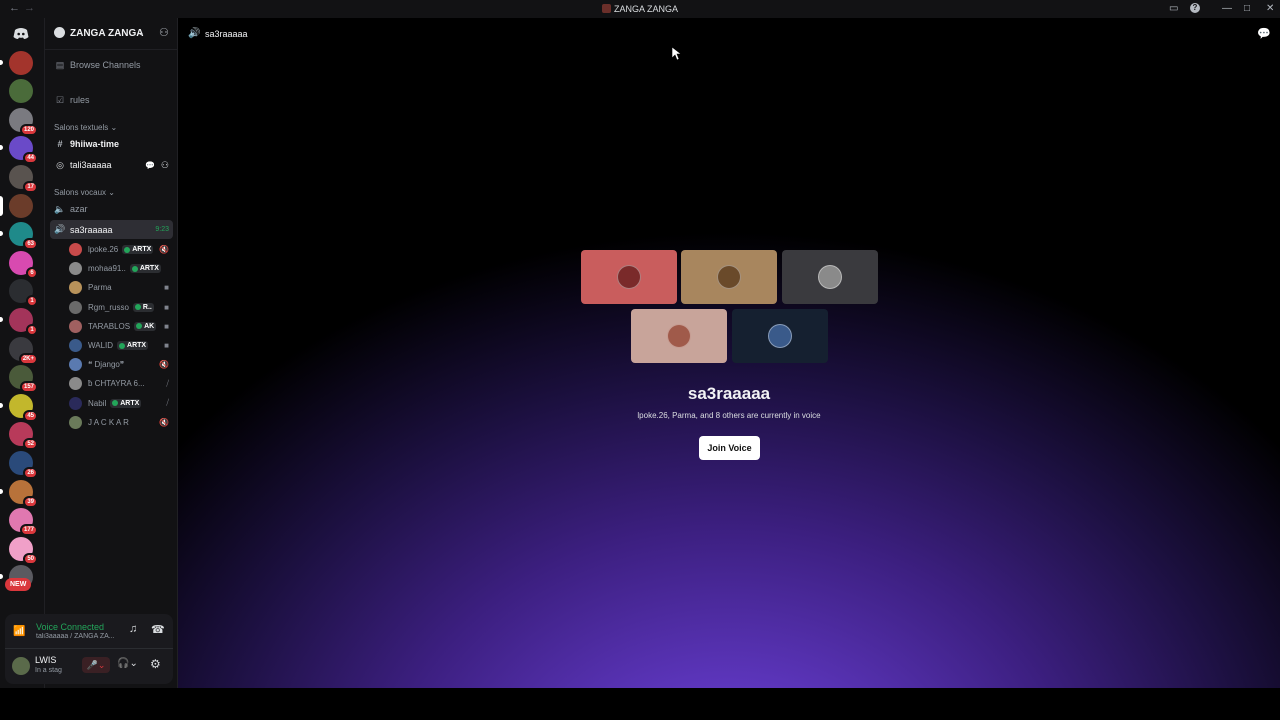  What do you see at coordinates (70, 627) in the screenshot?
I see `voice-status: Voice Connected` at bounding box center [70, 627].